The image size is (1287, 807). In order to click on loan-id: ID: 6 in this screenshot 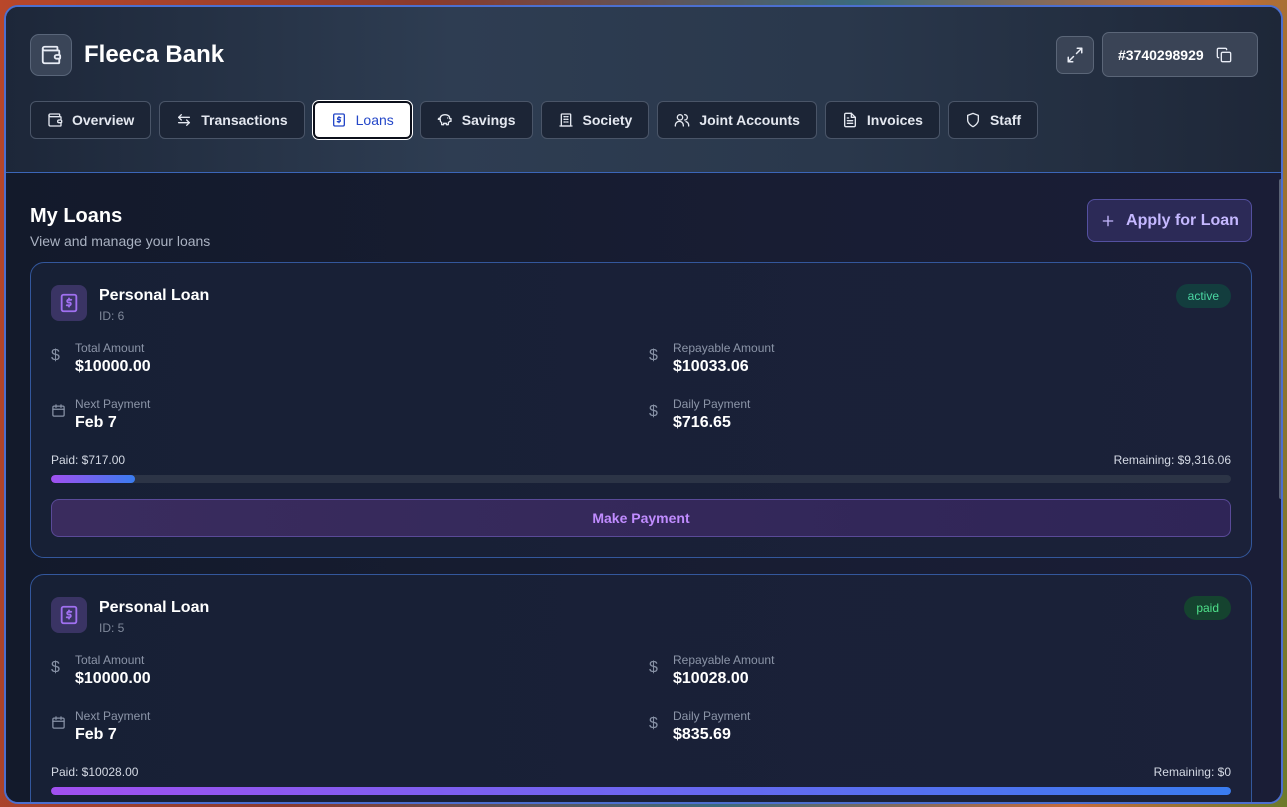, I will do `click(112, 316)`.